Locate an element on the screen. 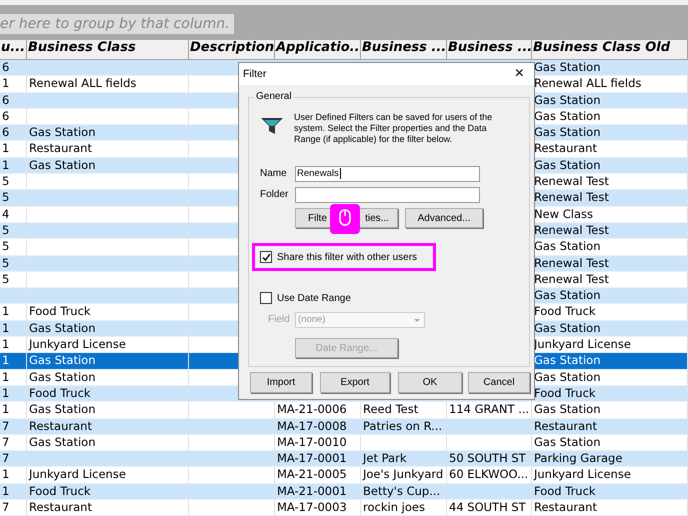  table-cell: Parking Garage is located at coordinates (610, 459).